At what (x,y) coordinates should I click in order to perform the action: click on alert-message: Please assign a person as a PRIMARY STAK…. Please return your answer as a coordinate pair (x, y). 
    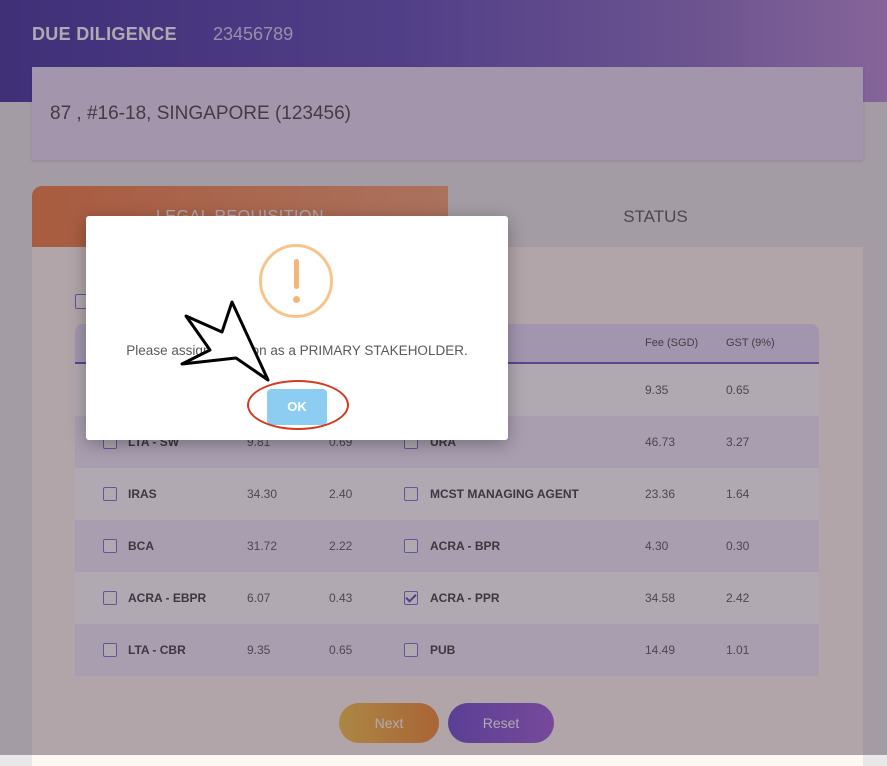
    Looking at the image, I should click on (297, 350).